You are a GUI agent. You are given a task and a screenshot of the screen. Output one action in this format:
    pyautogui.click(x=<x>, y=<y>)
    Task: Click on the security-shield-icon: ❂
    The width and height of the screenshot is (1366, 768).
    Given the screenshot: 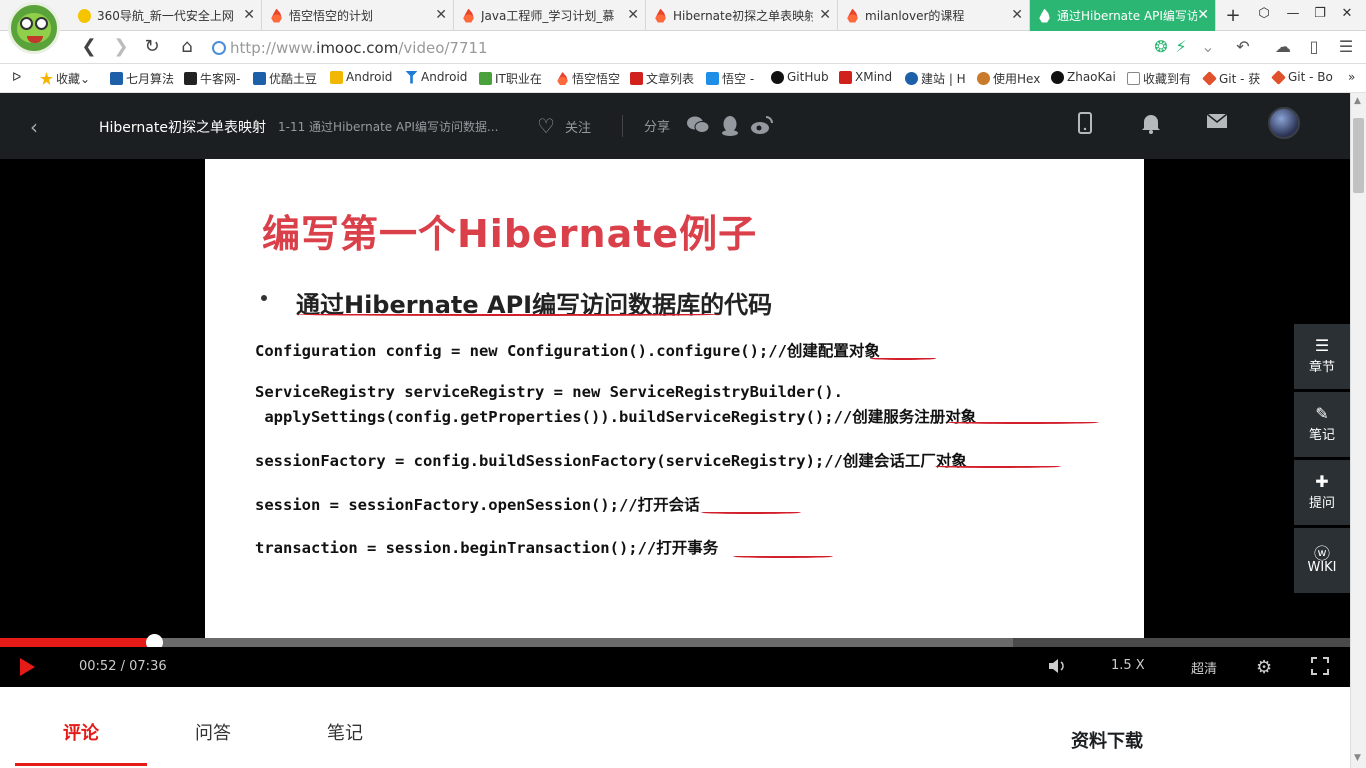 What is the action you would take?
    pyautogui.click(x=1161, y=47)
    